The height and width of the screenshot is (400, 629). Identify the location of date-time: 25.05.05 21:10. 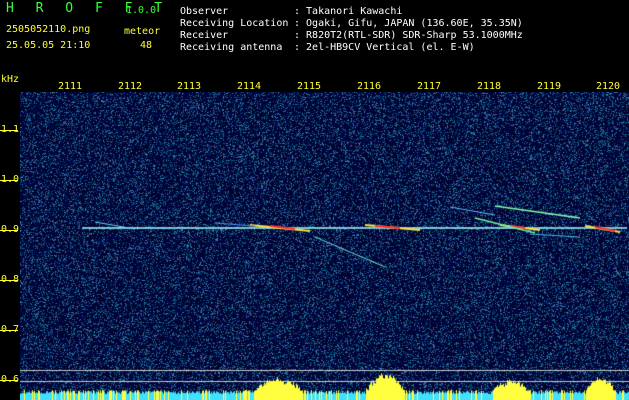
(48, 45).